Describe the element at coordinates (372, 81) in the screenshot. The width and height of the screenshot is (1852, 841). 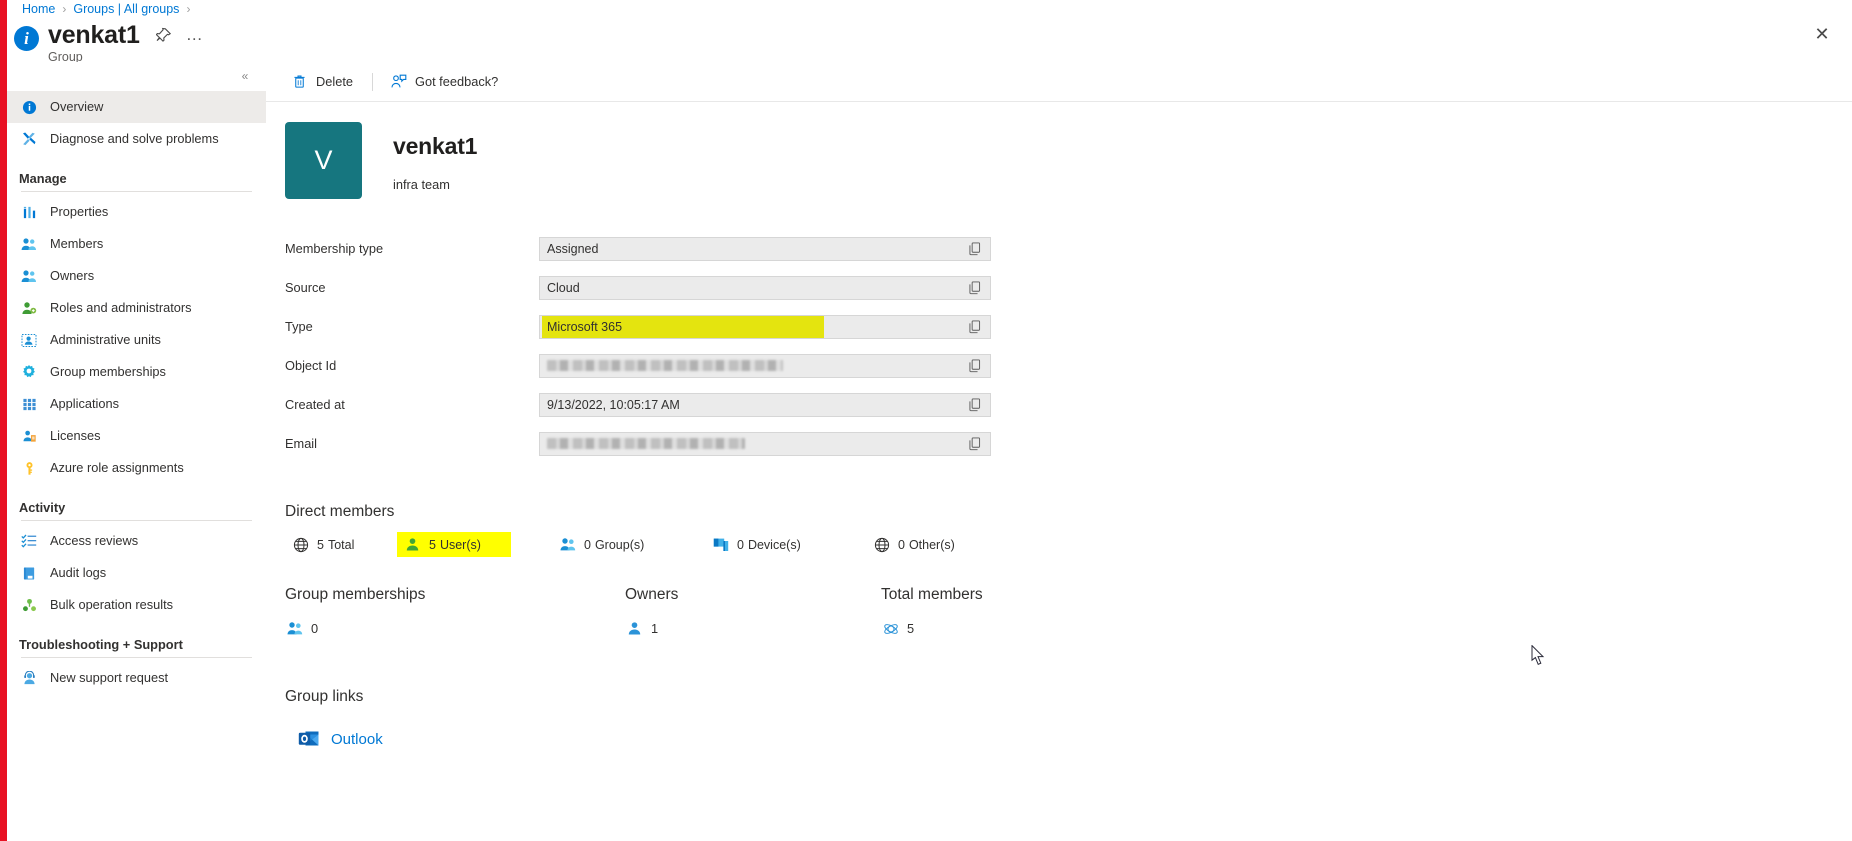
I see `command-bar-divider` at that location.